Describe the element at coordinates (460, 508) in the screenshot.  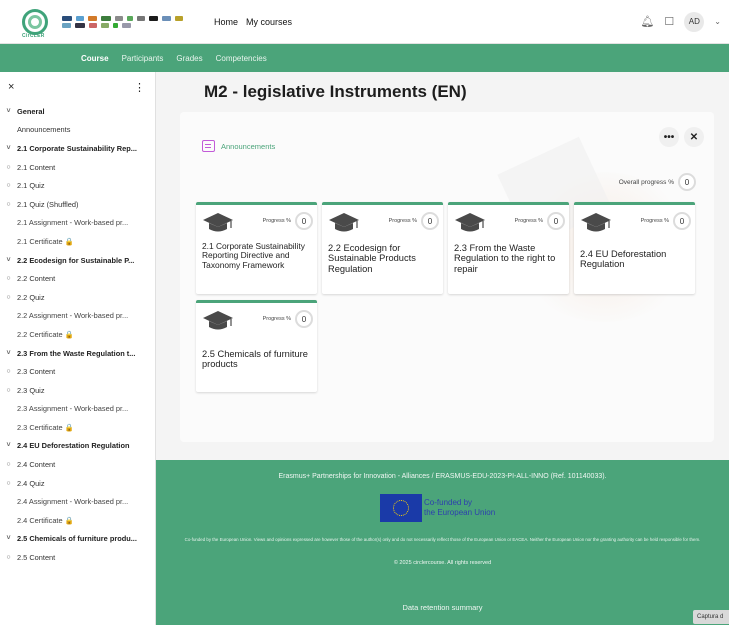
I see `eu-cofunded-label: Co-funded by the European Union` at that location.